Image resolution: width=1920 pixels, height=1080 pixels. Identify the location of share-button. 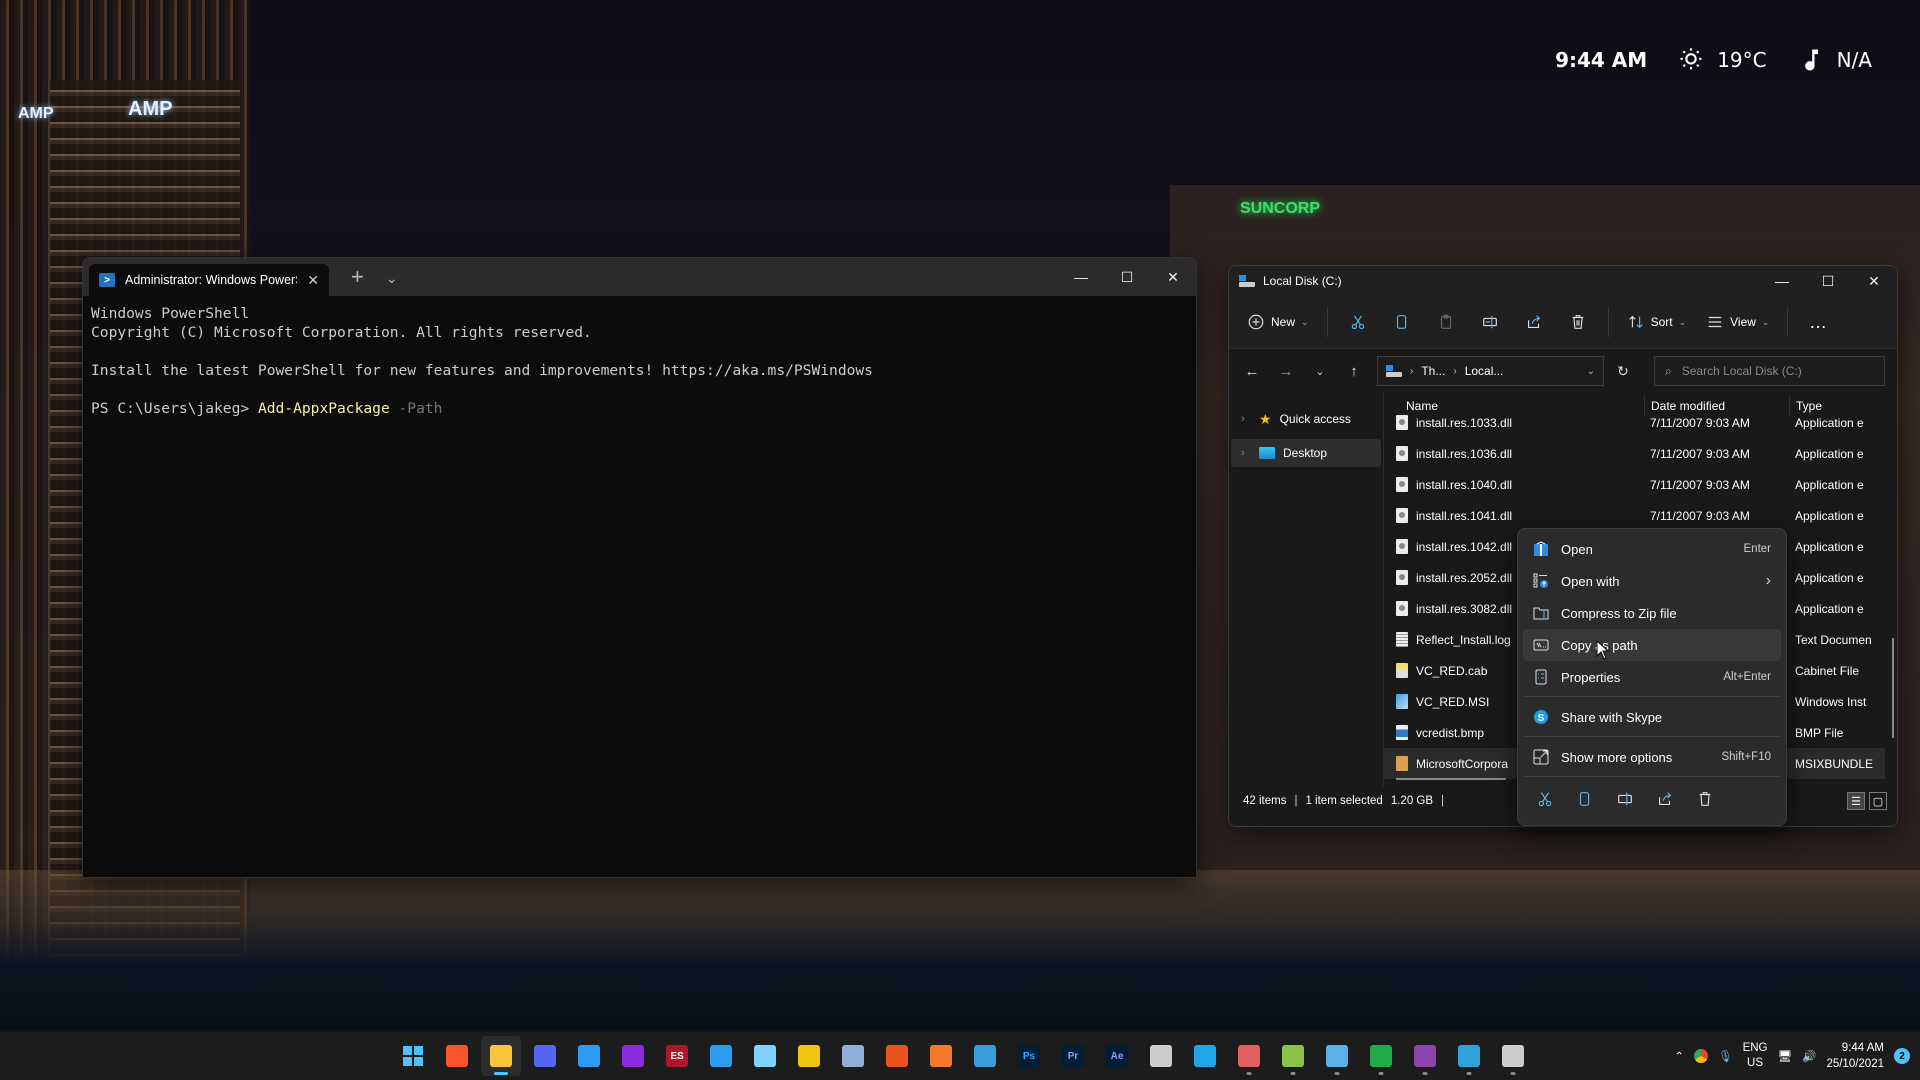
(1534, 322).